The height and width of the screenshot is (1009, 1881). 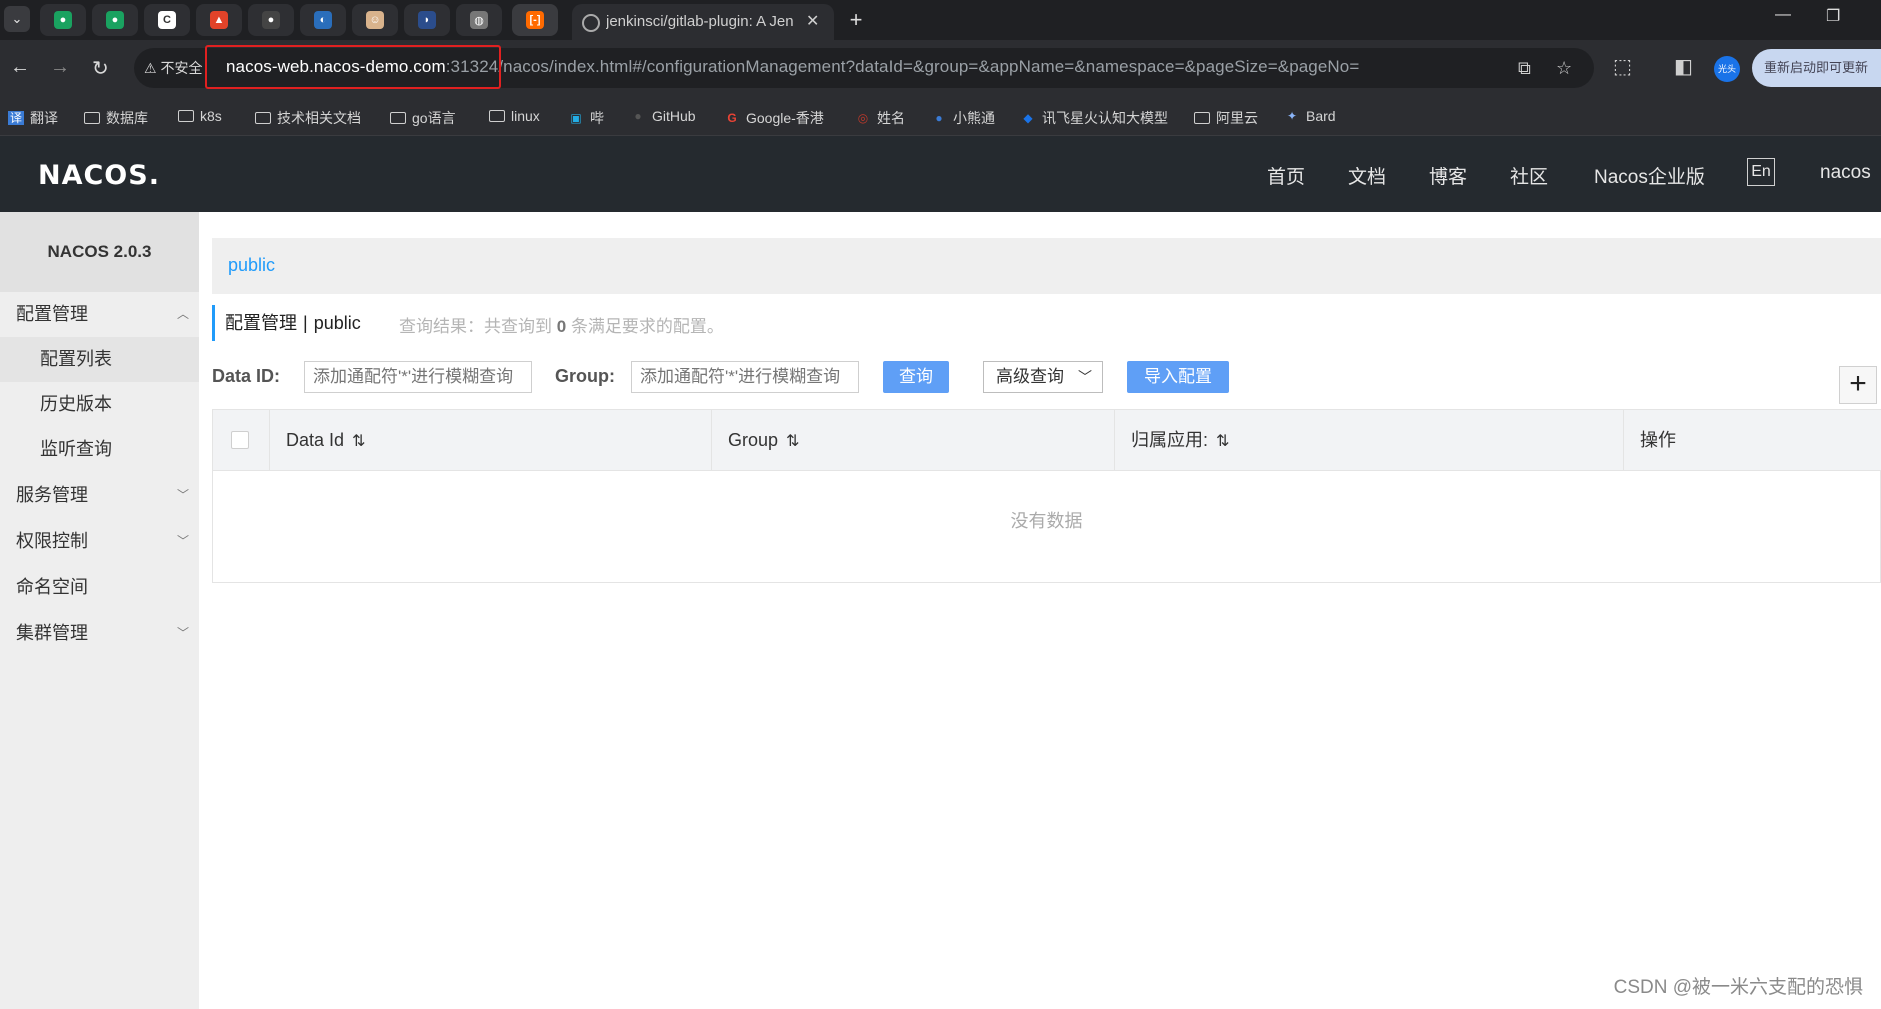 I want to click on forward-icon: →, so click(x=60, y=67).